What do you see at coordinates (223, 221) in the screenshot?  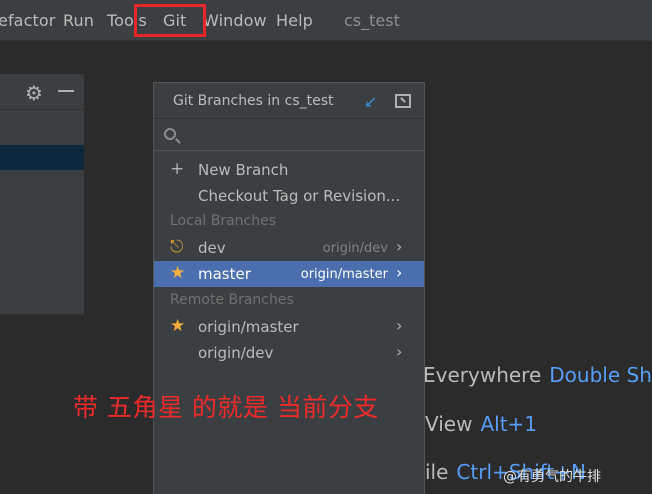 I see `local-branches-header: Local Branches` at bounding box center [223, 221].